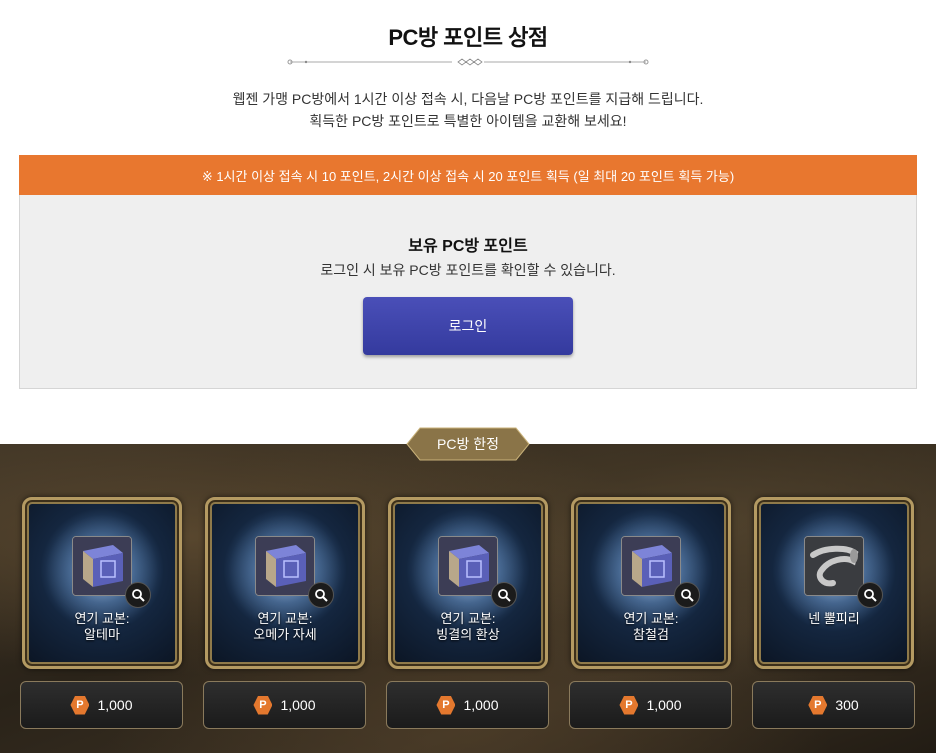 This screenshot has width=936, height=753. Describe the element at coordinates (102, 634) in the screenshot. I see `item-name-line: 알테마` at that location.